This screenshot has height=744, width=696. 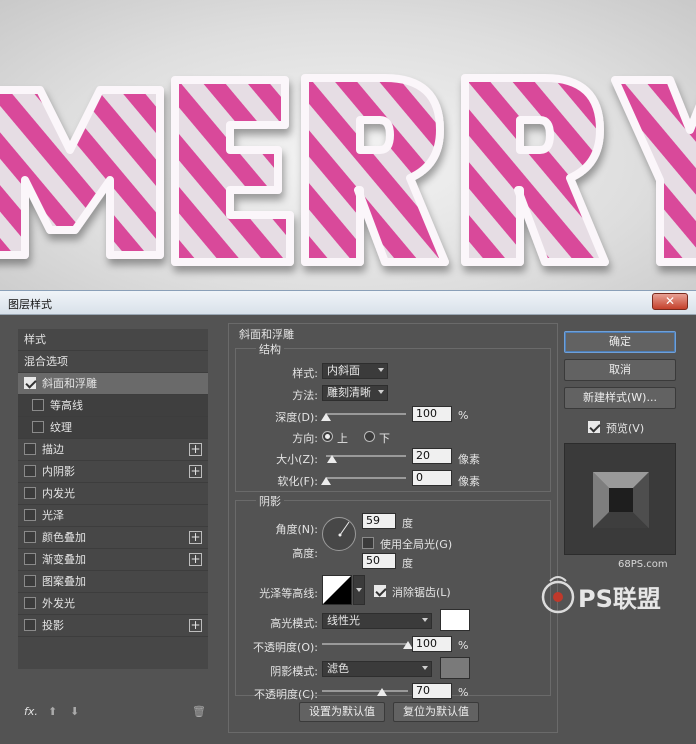 I want to click on size-slider, so click(x=366, y=456).